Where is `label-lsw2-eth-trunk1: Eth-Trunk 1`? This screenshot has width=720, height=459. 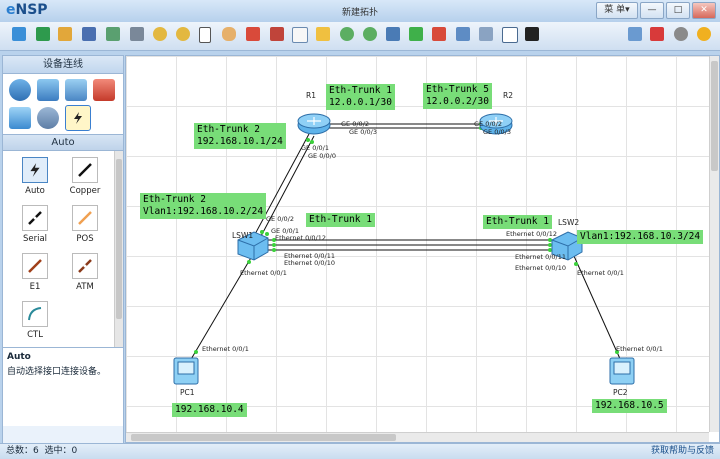 label-lsw2-eth-trunk1: Eth-Trunk 1 is located at coordinates (517, 222).